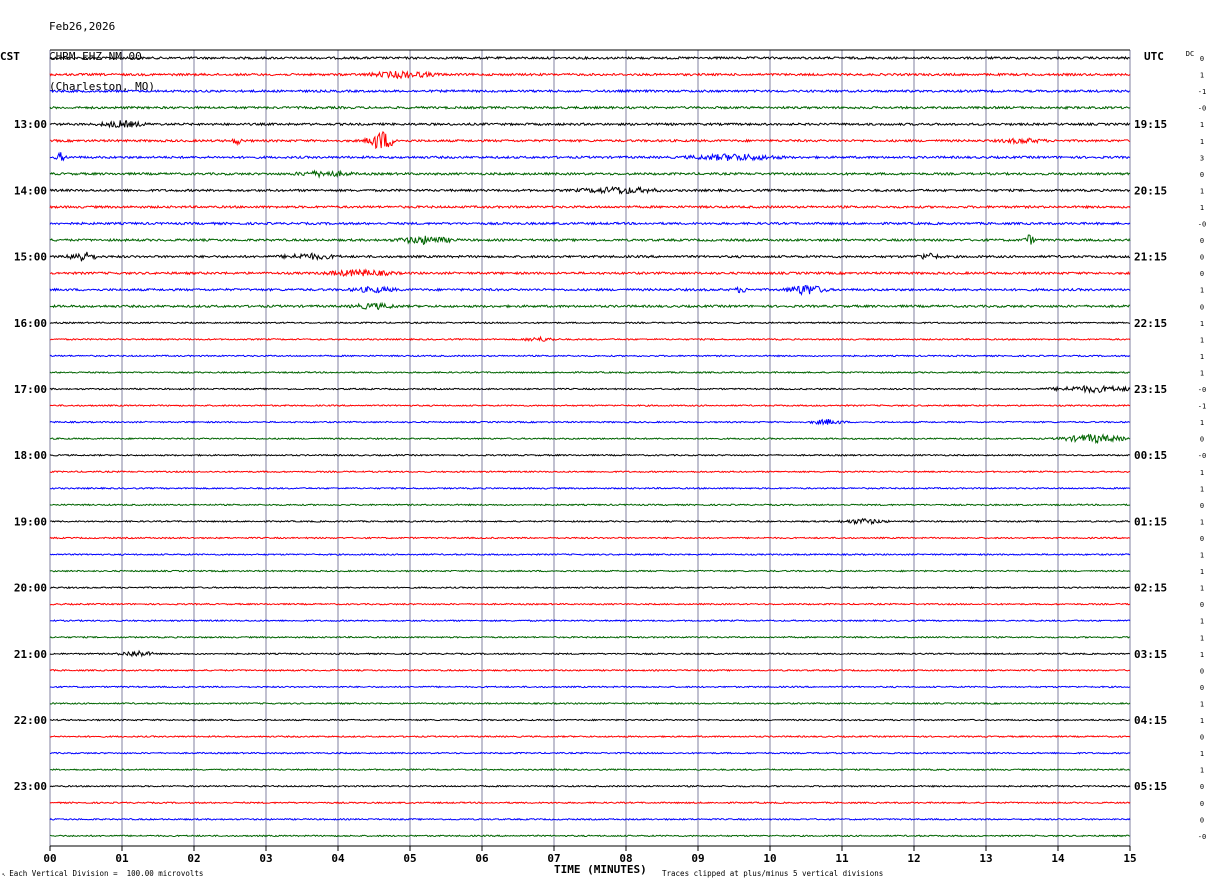 The width and height of the screenshot is (1210, 886). Describe the element at coordinates (1129, 858) in the screenshot. I see `x-tick-label: 15` at that location.